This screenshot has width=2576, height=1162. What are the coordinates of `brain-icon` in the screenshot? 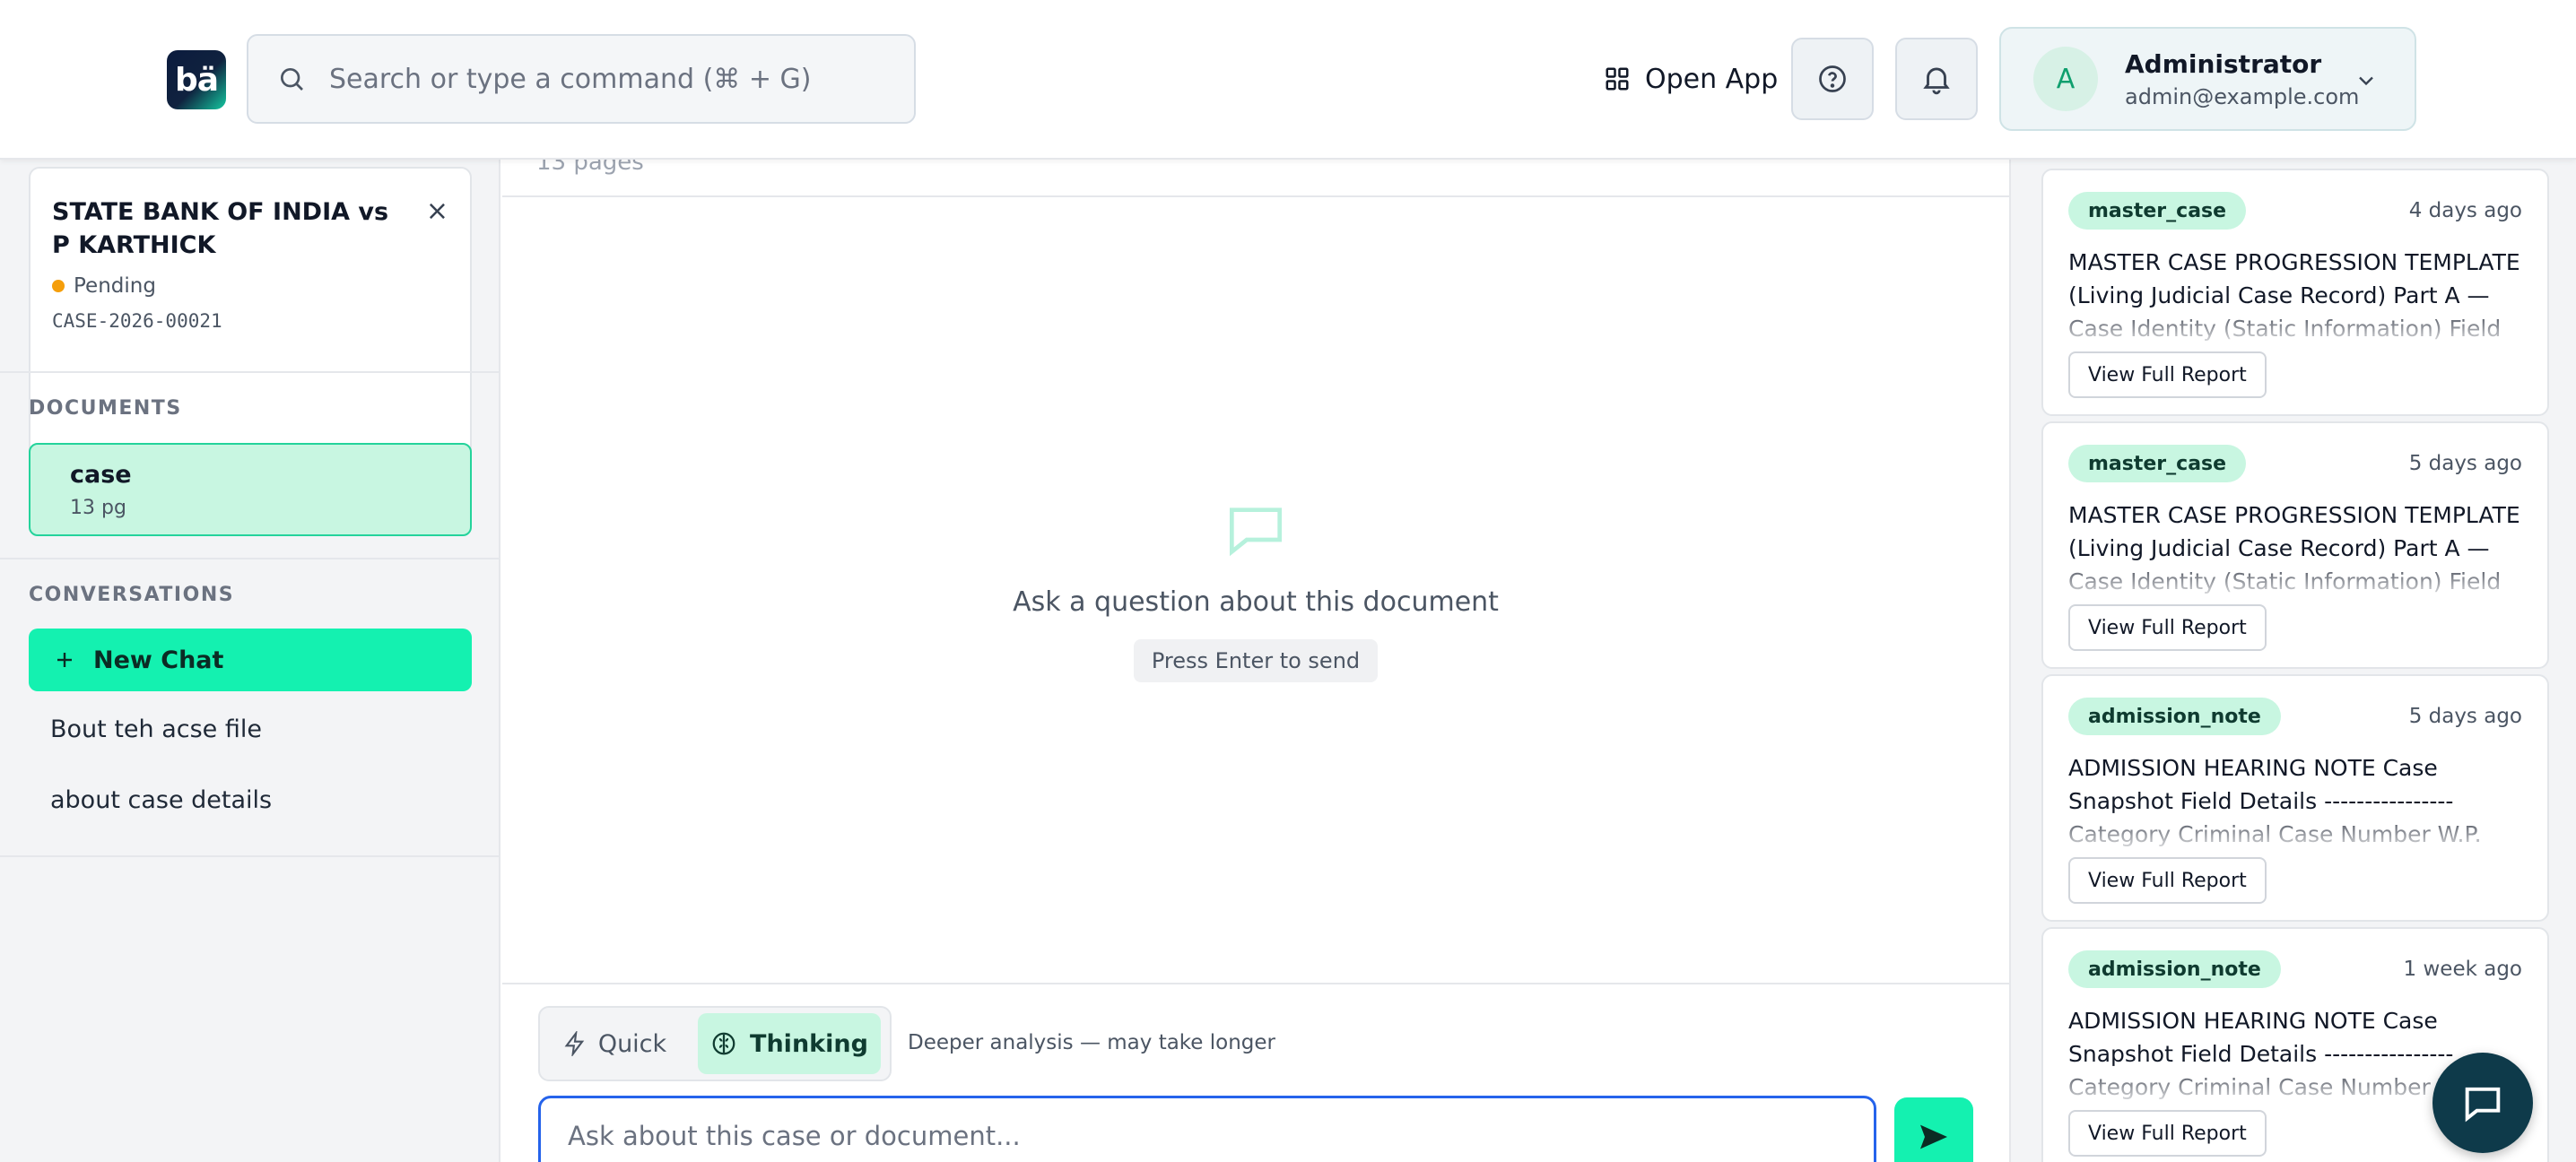 It's located at (723, 1043).